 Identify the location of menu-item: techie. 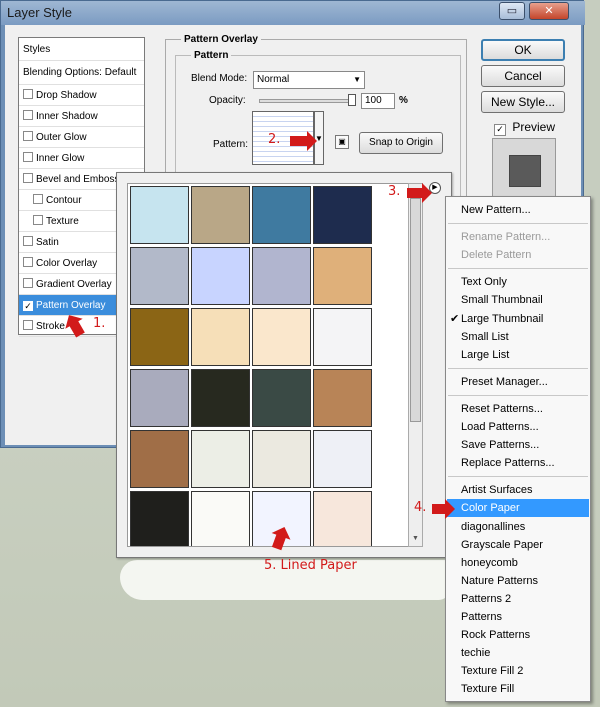
(518, 653).